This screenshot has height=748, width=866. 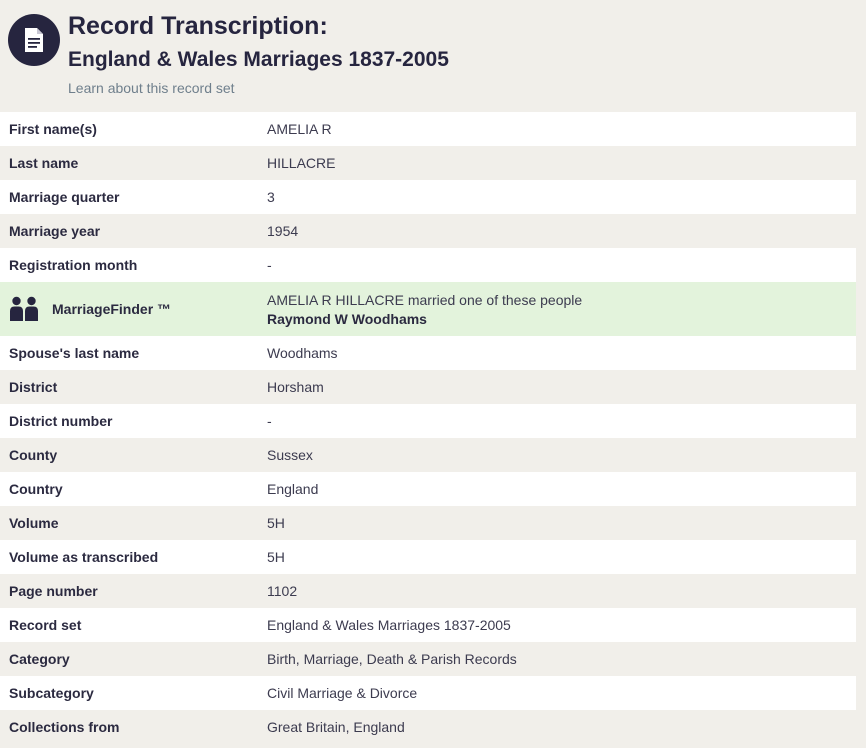 What do you see at coordinates (39, 659) in the screenshot?
I see `field-label: Category` at bounding box center [39, 659].